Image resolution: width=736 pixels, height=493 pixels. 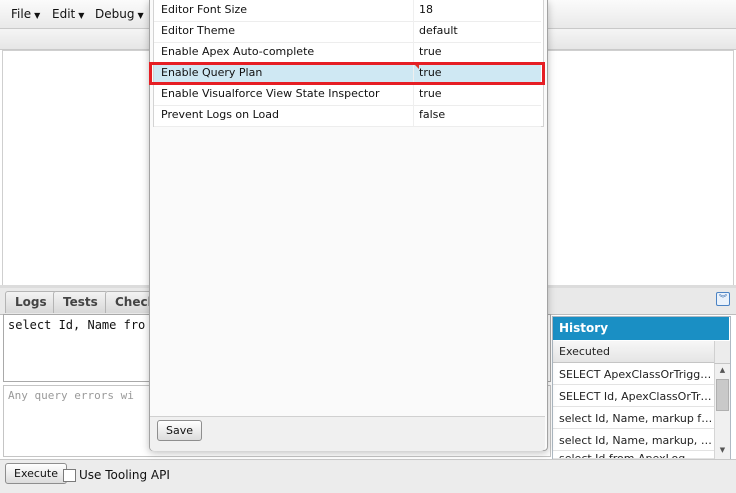 I want to click on use-tooling-api-label: Use Tooling API, so click(x=124, y=475).